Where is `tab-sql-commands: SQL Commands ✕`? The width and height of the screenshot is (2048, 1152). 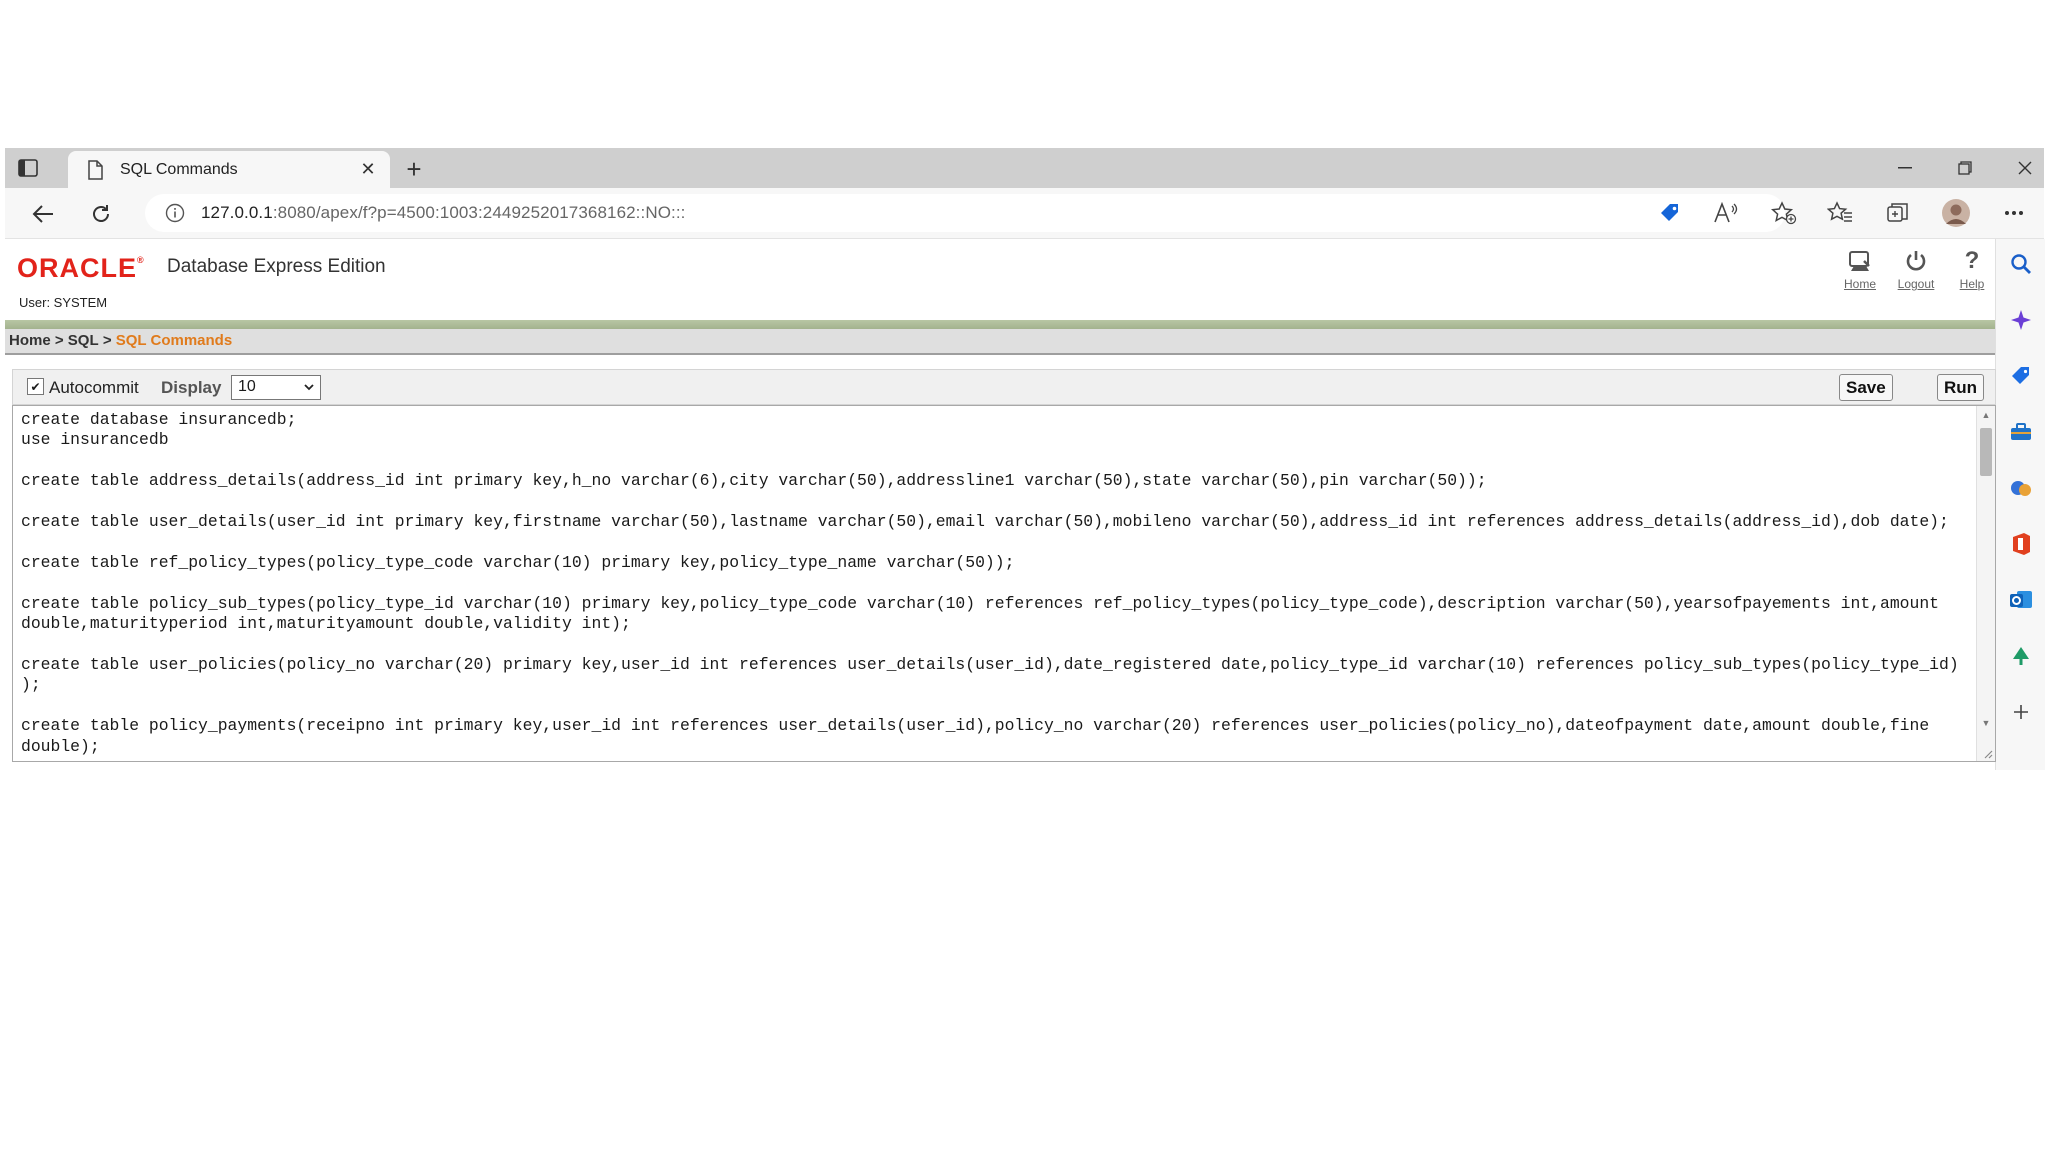 tab-sql-commands: SQL Commands ✕ is located at coordinates (229, 169).